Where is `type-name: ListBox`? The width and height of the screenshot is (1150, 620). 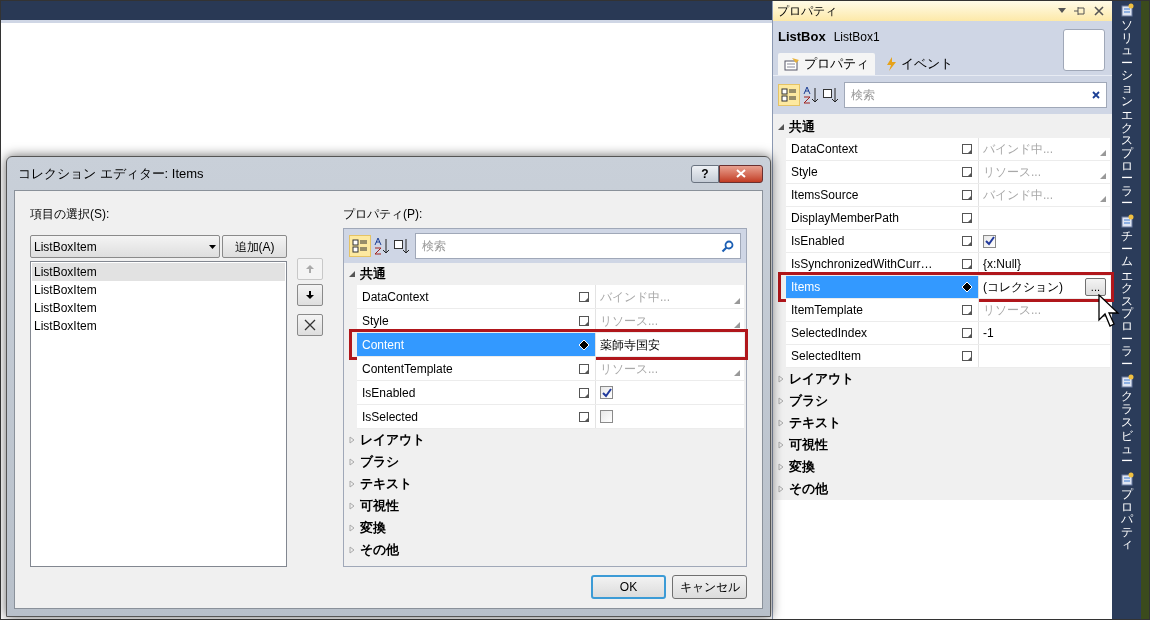
type-name: ListBox is located at coordinates (802, 37).